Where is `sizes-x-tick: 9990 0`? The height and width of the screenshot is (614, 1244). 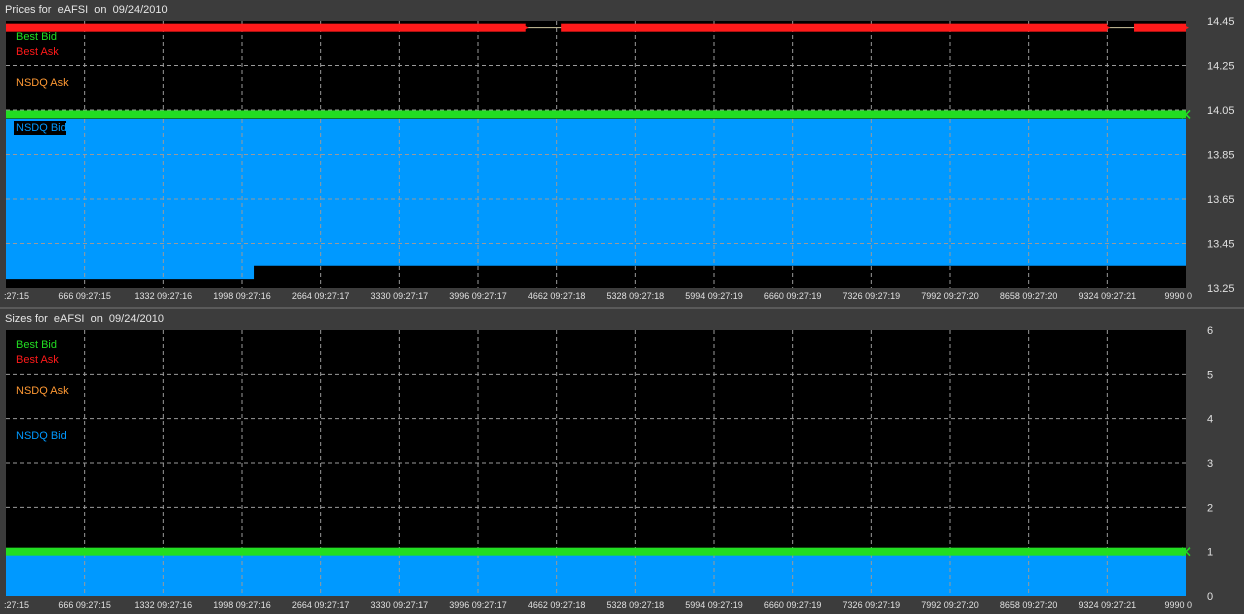 sizes-x-tick: 9990 0 is located at coordinates (1178, 605).